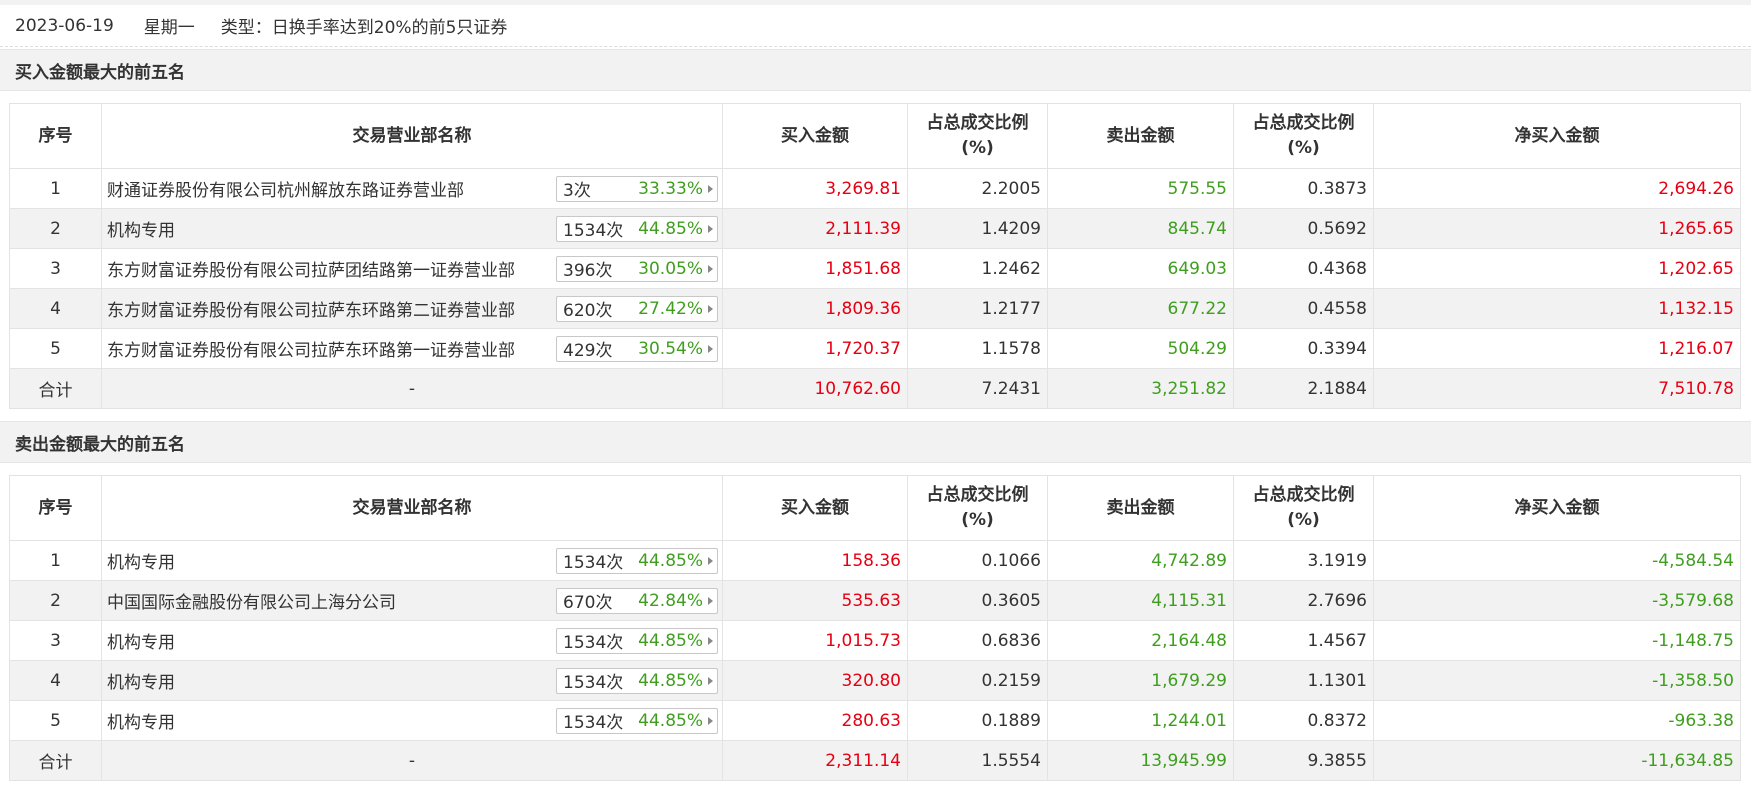 This screenshot has height=788, width=1751. I want to click on total-buy-amount: 2,311.14, so click(815, 760).